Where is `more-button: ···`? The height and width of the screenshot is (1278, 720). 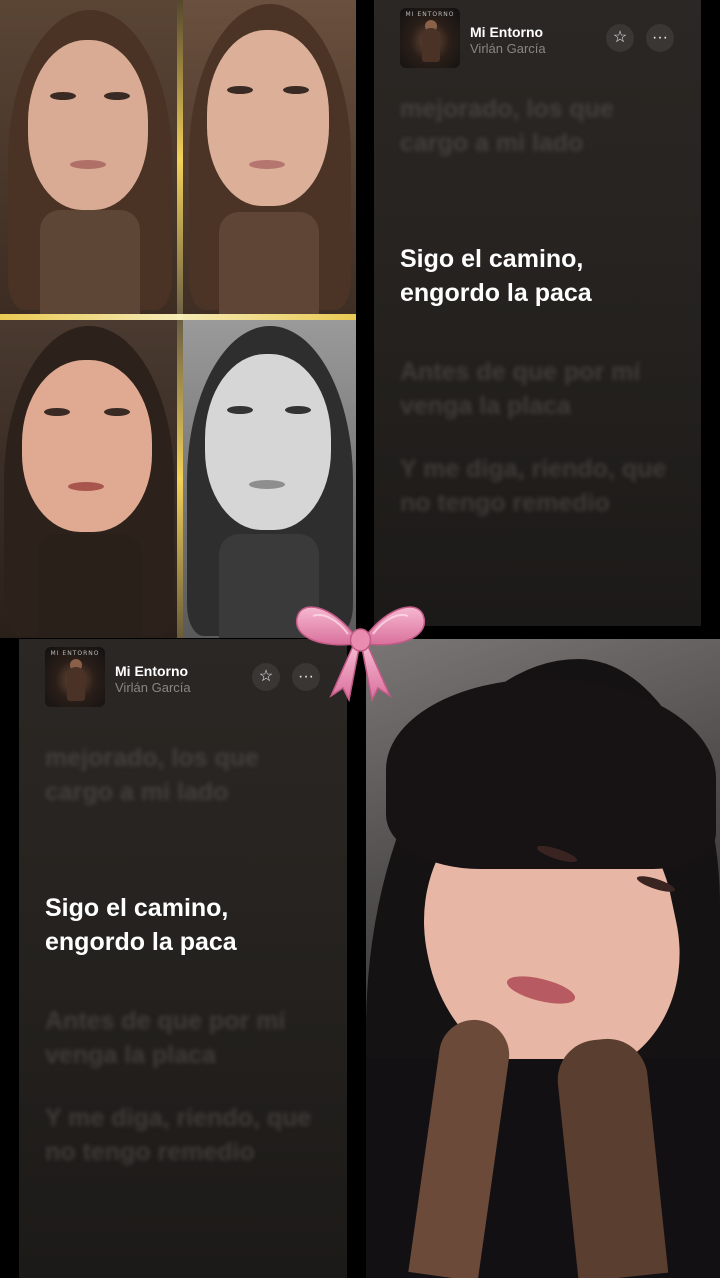 more-button: ··· is located at coordinates (660, 38).